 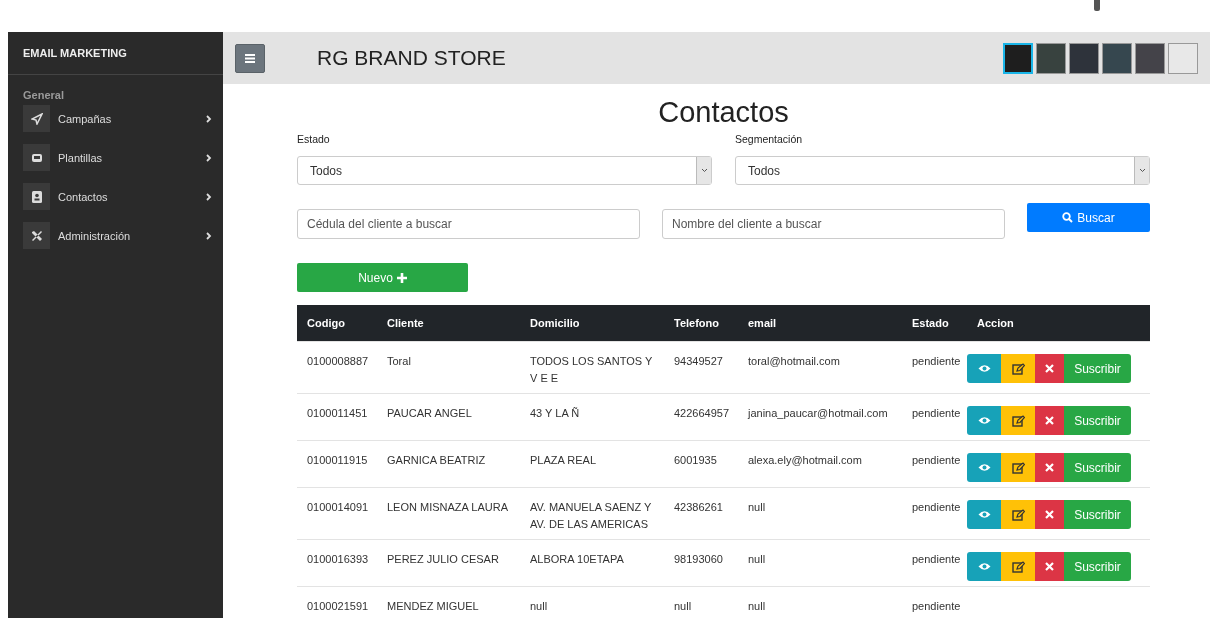 I want to click on table-cell: 0100016393, so click(x=337, y=563).